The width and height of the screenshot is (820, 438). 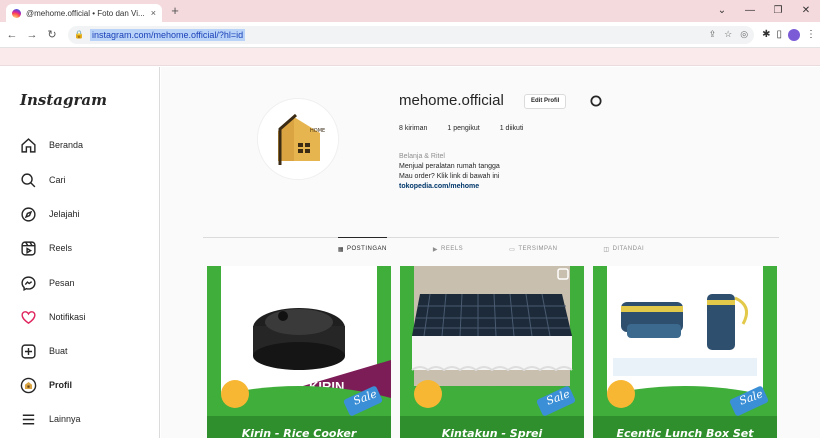 What do you see at coordinates (449, 187) in the screenshot?
I see `profile-link: tokopedia.com/mehome` at bounding box center [449, 187].